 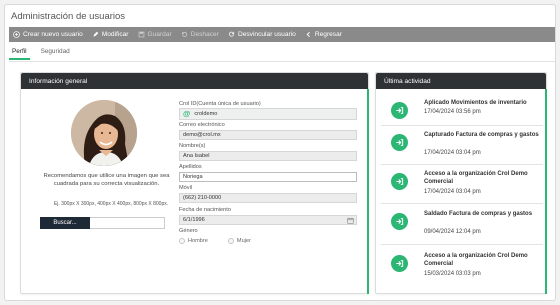 What do you see at coordinates (266, 34) in the screenshot?
I see `unlink-user-label: Desvincular usuario` at bounding box center [266, 34].